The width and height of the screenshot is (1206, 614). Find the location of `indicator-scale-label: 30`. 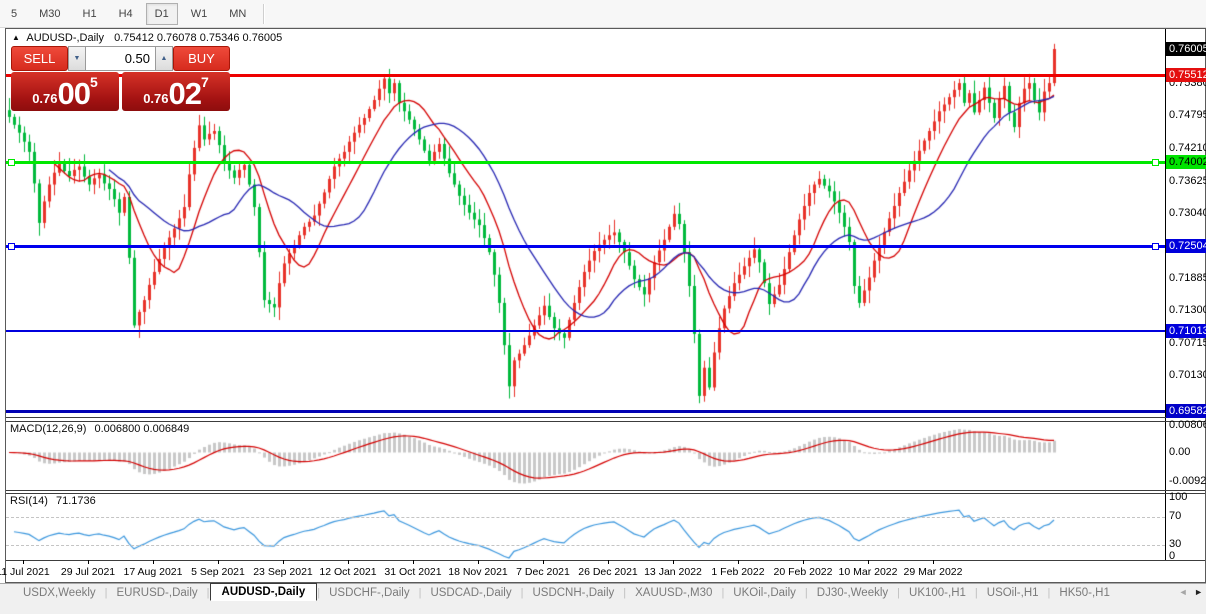

indicator-scale-label: 30 is located at coordinates (1175, 544).